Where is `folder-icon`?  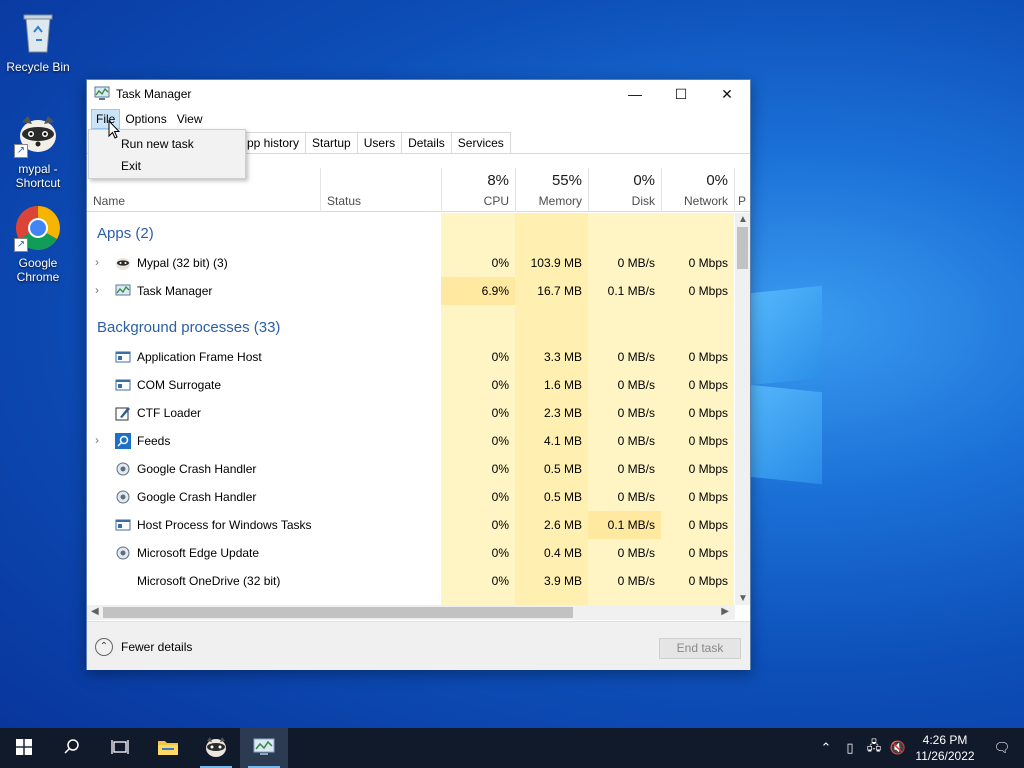
folder-icon is located at coordinates (168, 748).